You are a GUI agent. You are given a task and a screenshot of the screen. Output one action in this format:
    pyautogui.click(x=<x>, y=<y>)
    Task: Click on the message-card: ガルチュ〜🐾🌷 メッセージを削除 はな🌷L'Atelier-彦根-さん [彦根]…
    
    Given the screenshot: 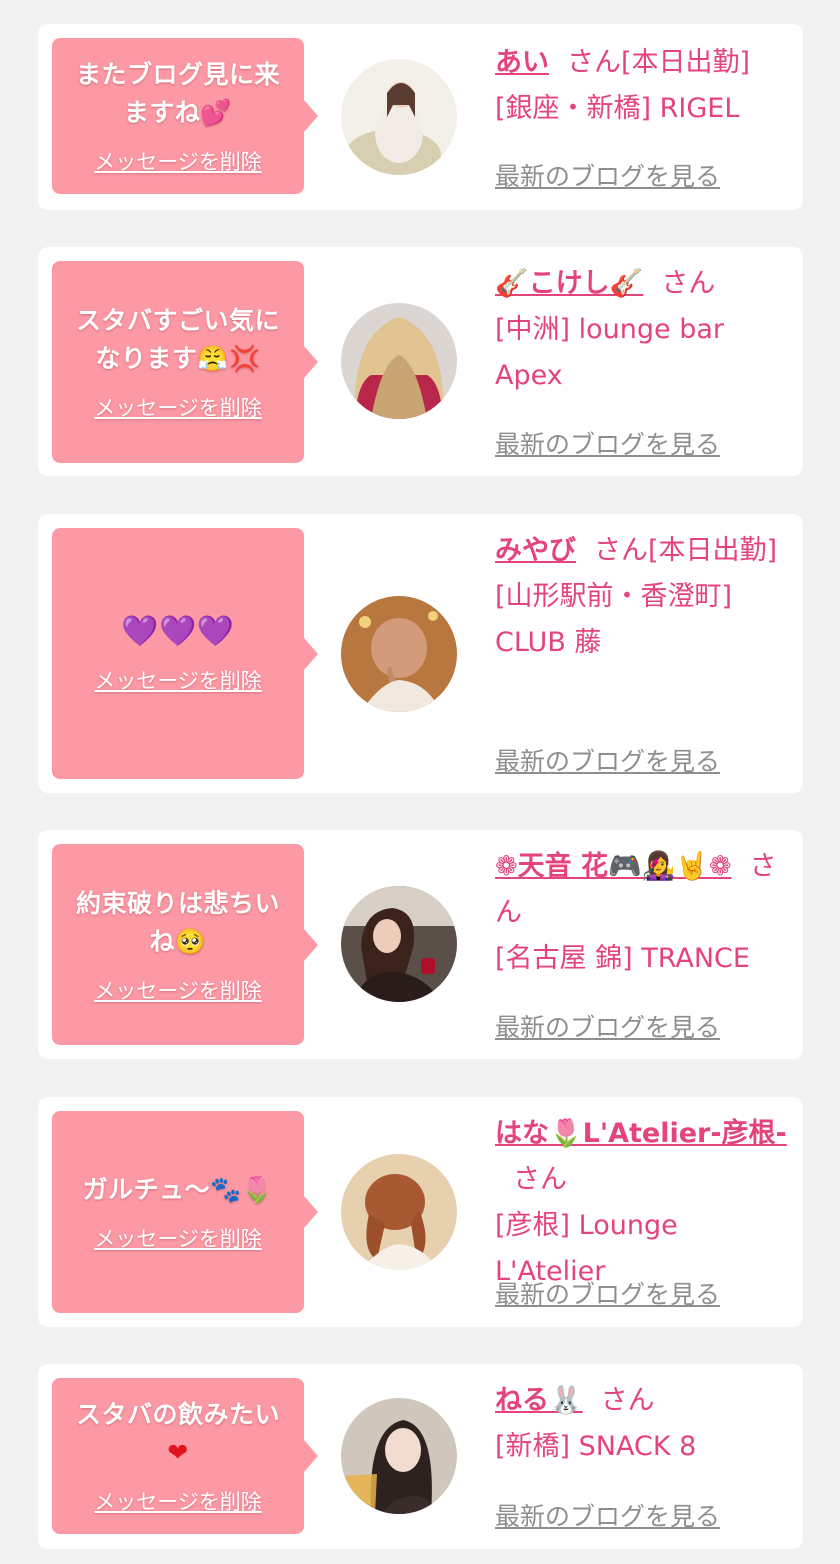 What is the action you would take?
    pyautogui.click(x=420, y=1212)
    